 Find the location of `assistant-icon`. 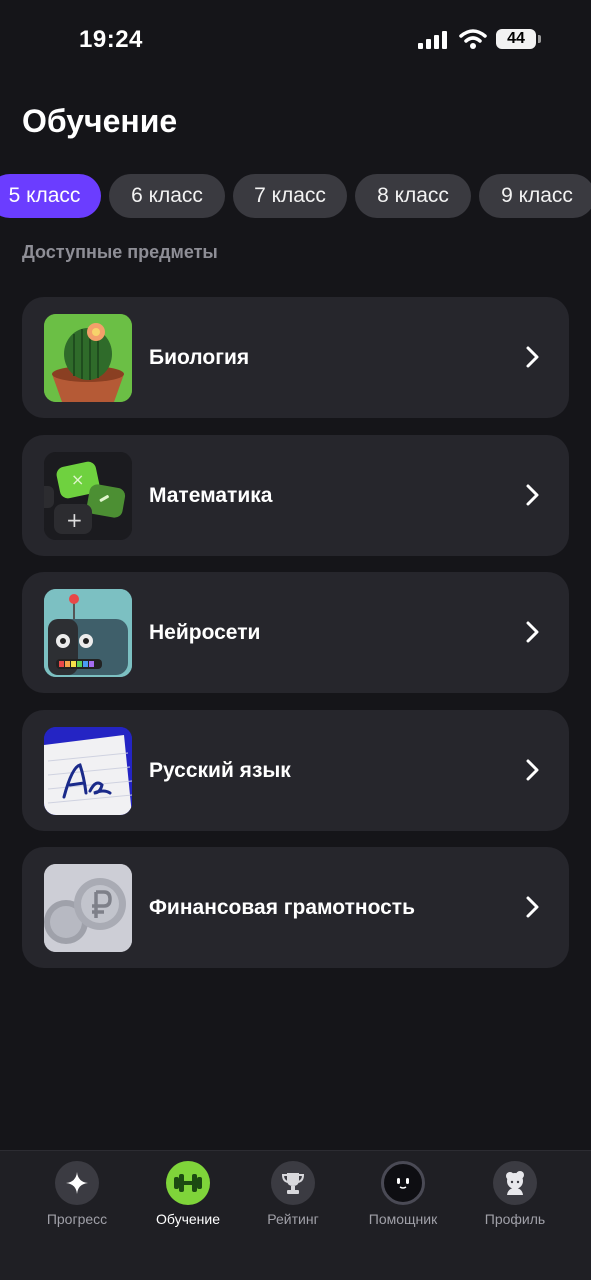

assistant-icon is located at coordinates (403, 1183).